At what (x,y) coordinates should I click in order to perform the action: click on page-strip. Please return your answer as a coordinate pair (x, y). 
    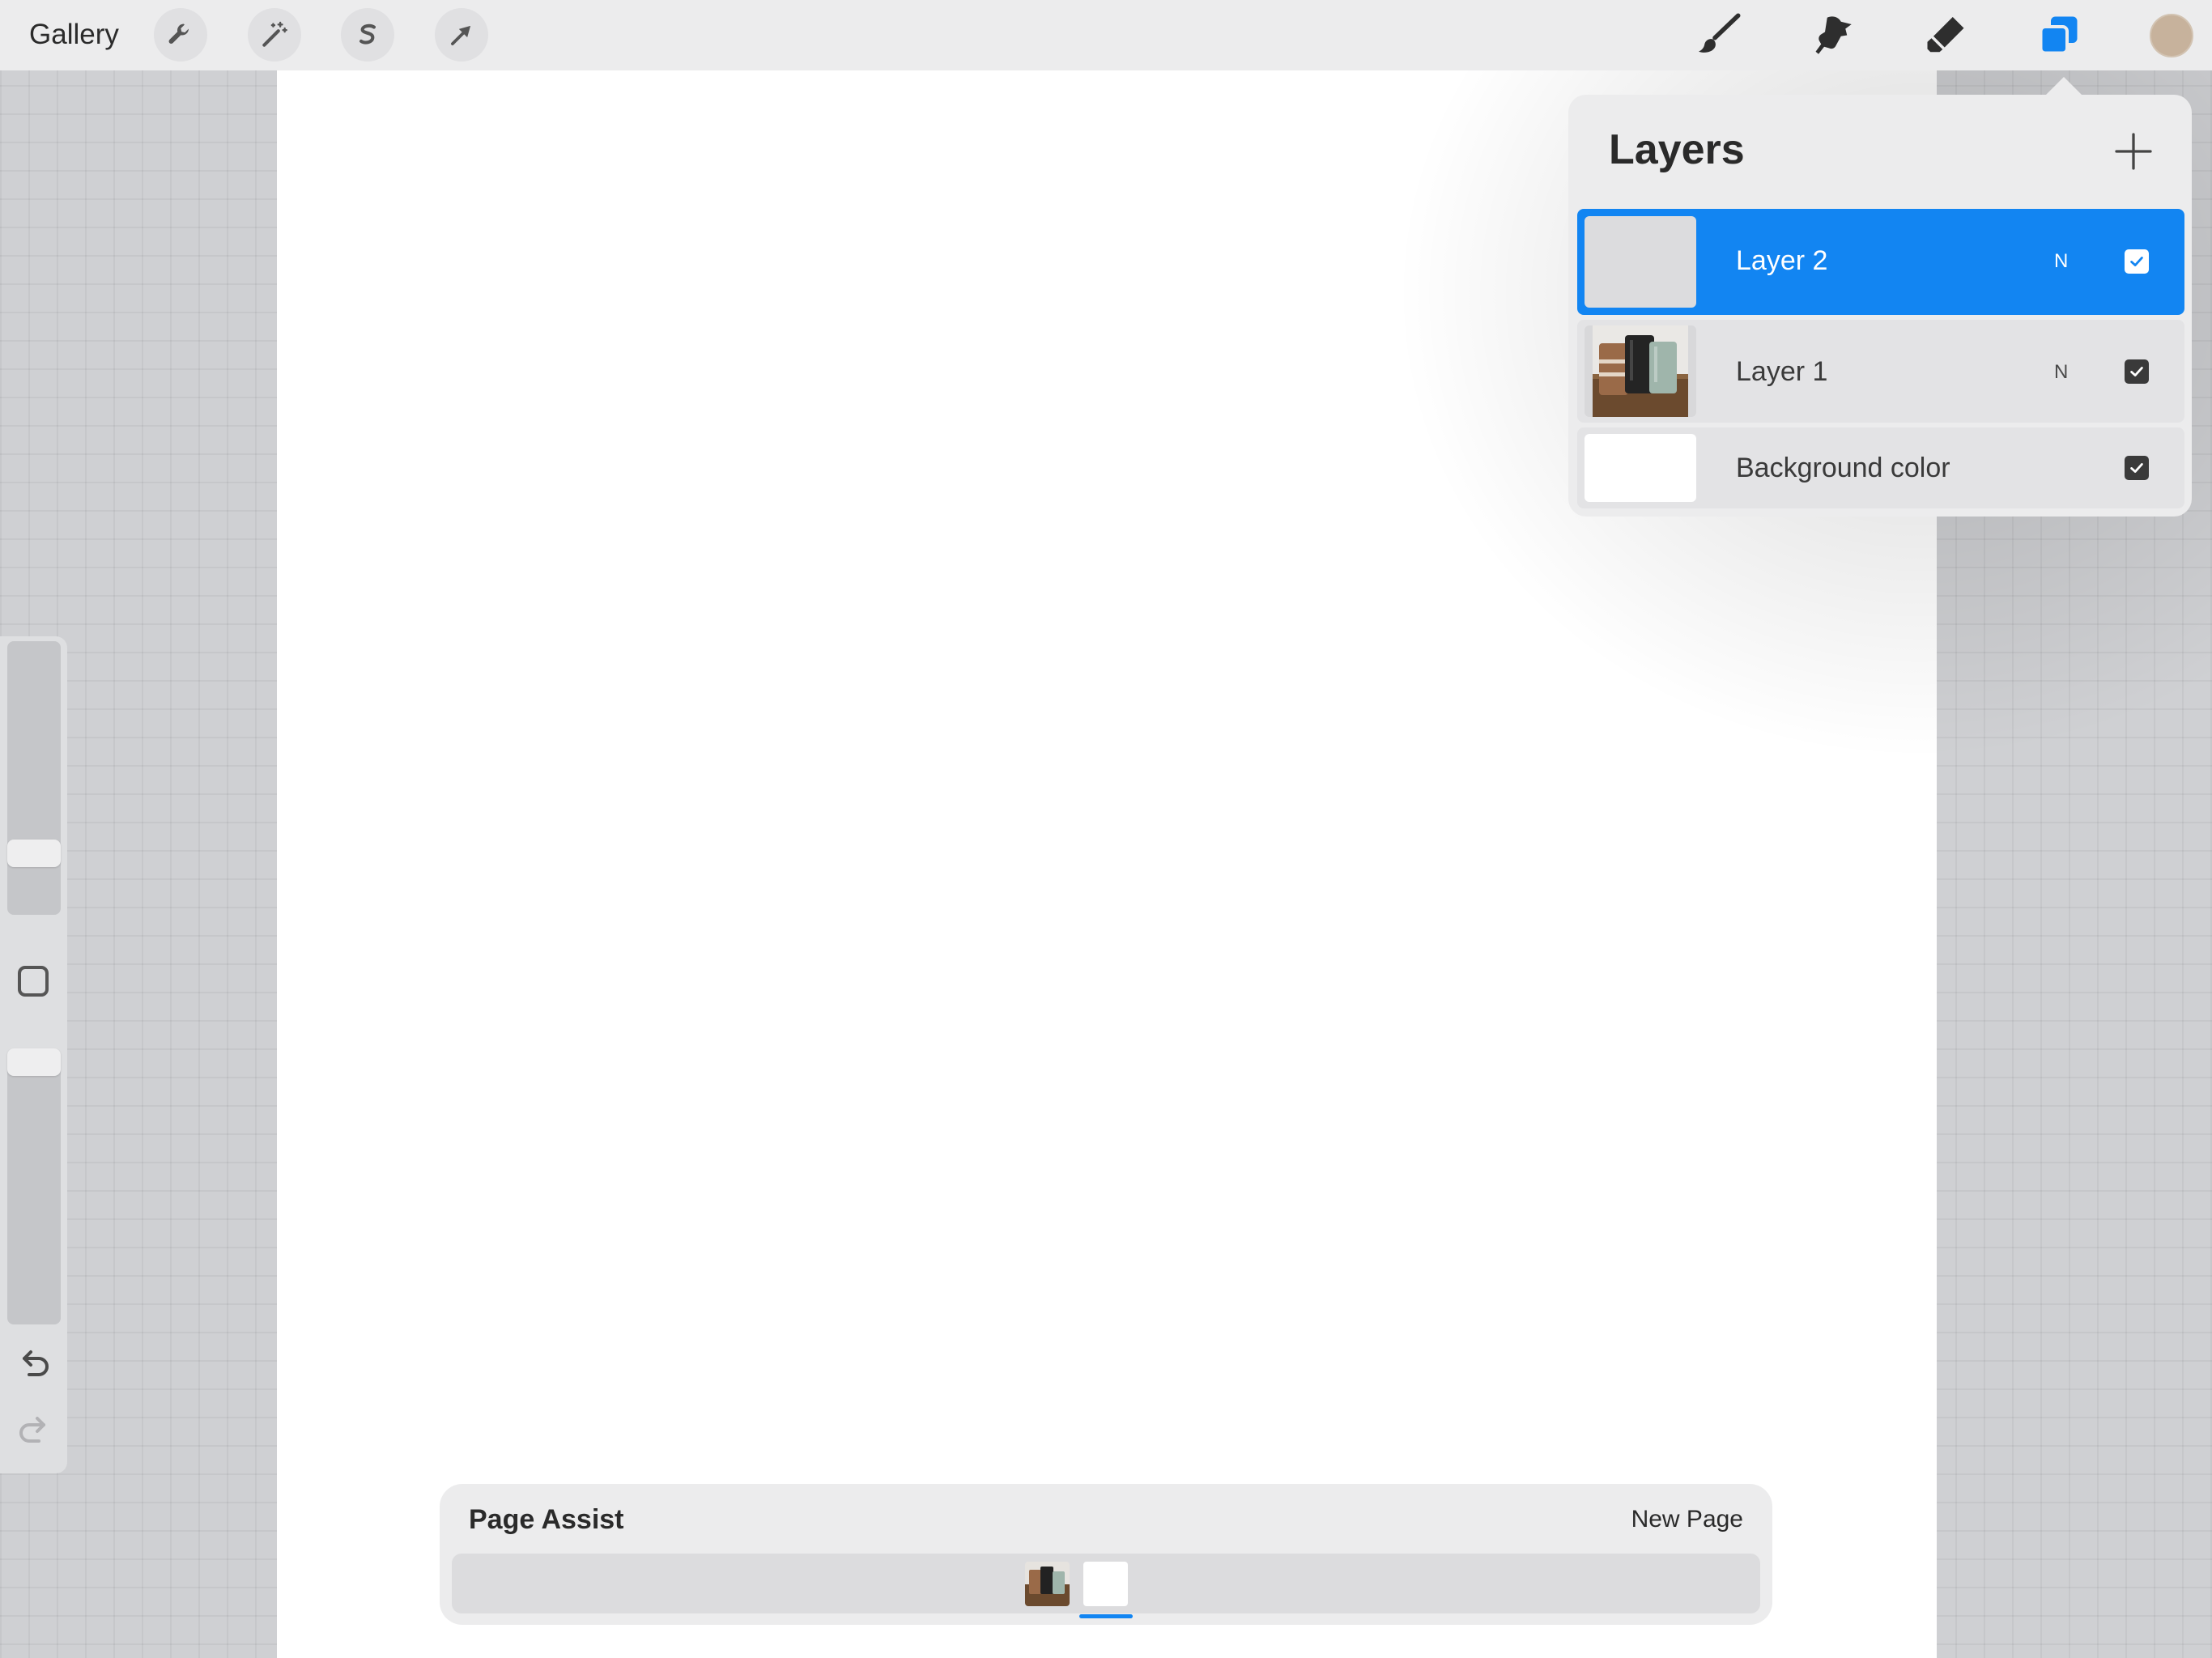
    Looking at the image, I should click on (1106, 1583).